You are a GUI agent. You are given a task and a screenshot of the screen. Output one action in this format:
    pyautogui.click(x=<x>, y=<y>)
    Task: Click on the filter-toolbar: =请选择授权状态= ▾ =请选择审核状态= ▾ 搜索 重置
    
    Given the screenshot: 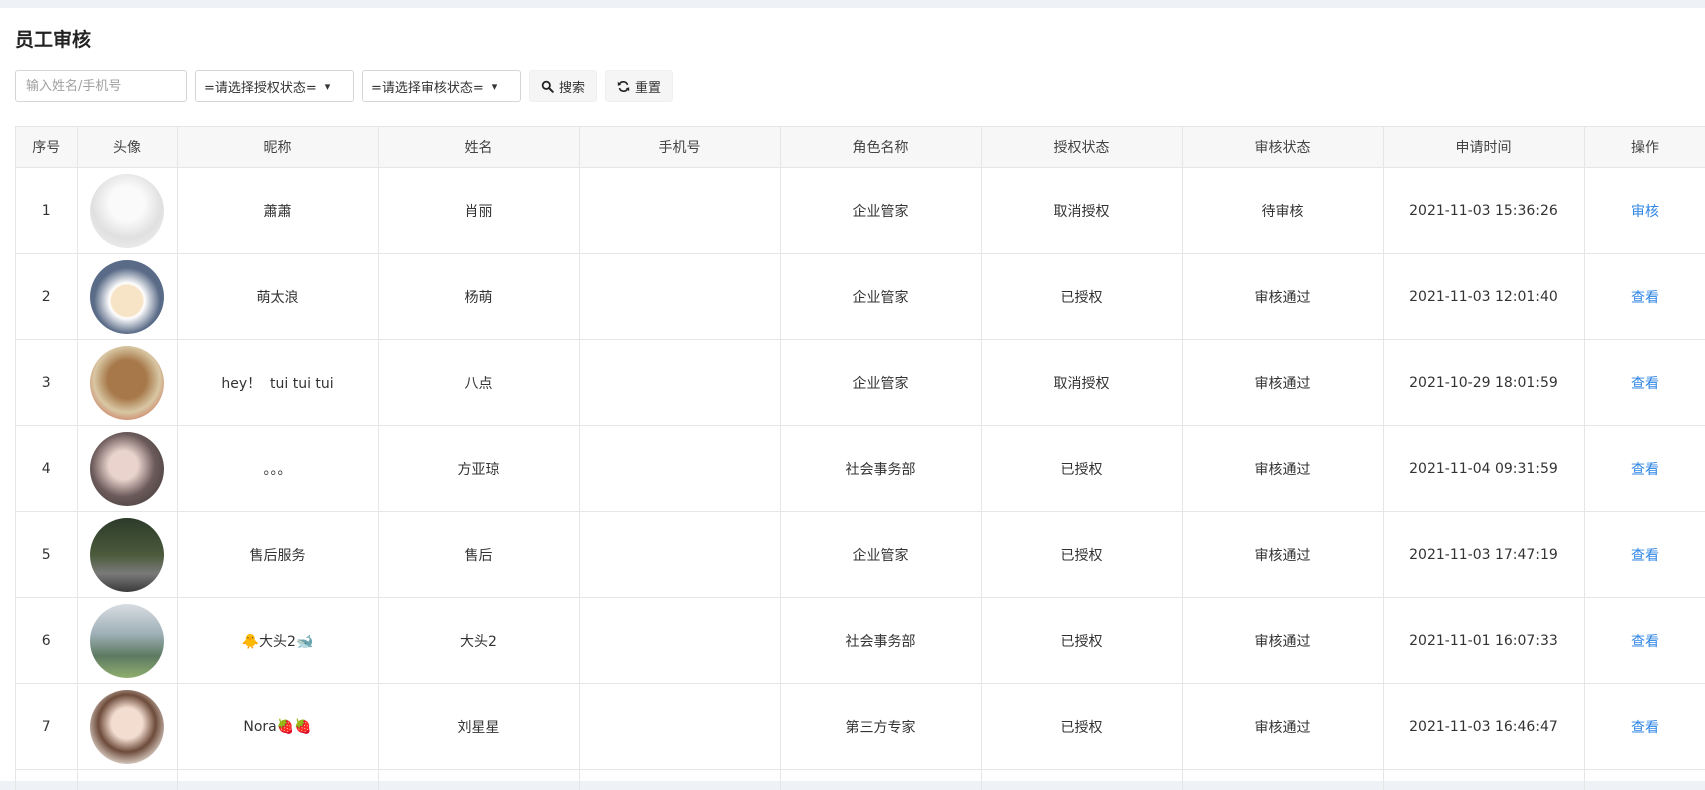 What is the action you would take?
    pyautogui.click(x=344, y=86)
    